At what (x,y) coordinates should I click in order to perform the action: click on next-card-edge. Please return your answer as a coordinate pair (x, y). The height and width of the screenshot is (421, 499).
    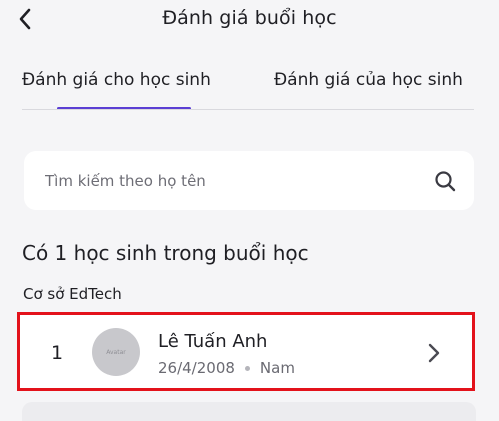
    Looking at the image, I should click on (249, 411).